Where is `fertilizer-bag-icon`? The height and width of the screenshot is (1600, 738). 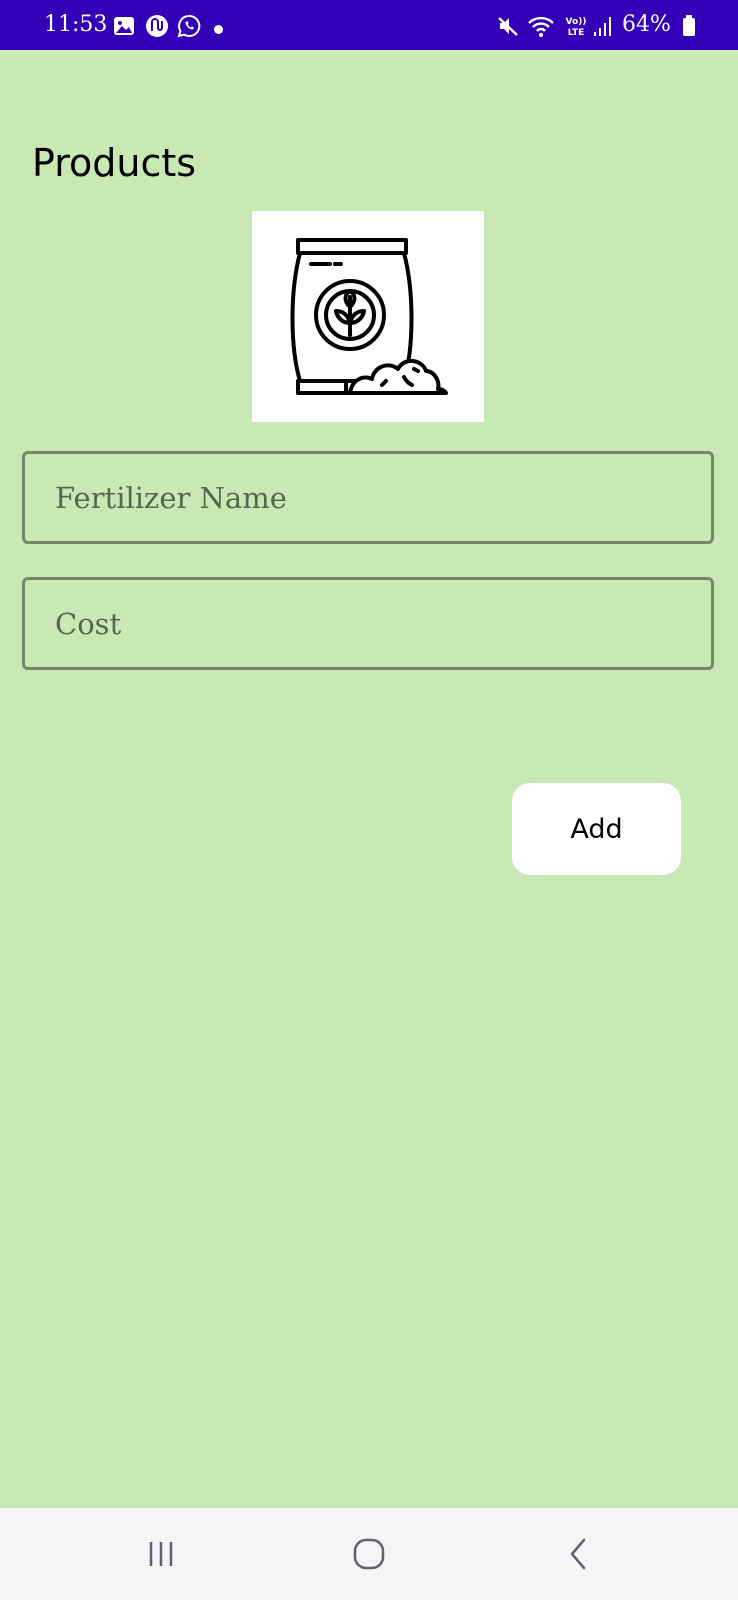
fertilizer-bag-icon is located at coordinates (368, 316).